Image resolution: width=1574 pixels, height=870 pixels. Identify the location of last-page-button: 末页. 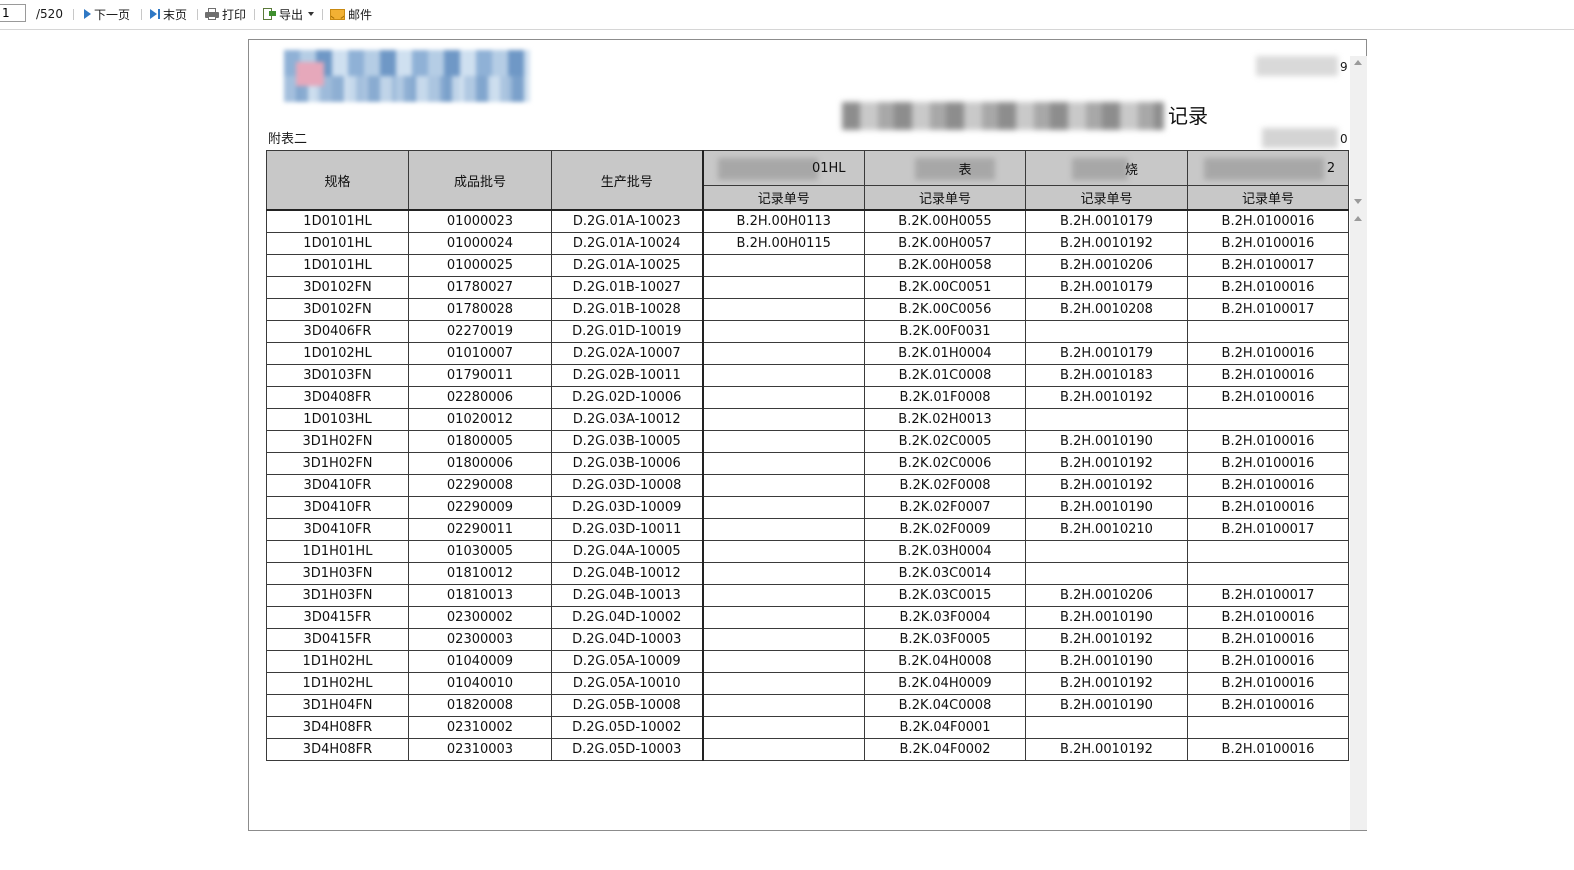
(168, 14).